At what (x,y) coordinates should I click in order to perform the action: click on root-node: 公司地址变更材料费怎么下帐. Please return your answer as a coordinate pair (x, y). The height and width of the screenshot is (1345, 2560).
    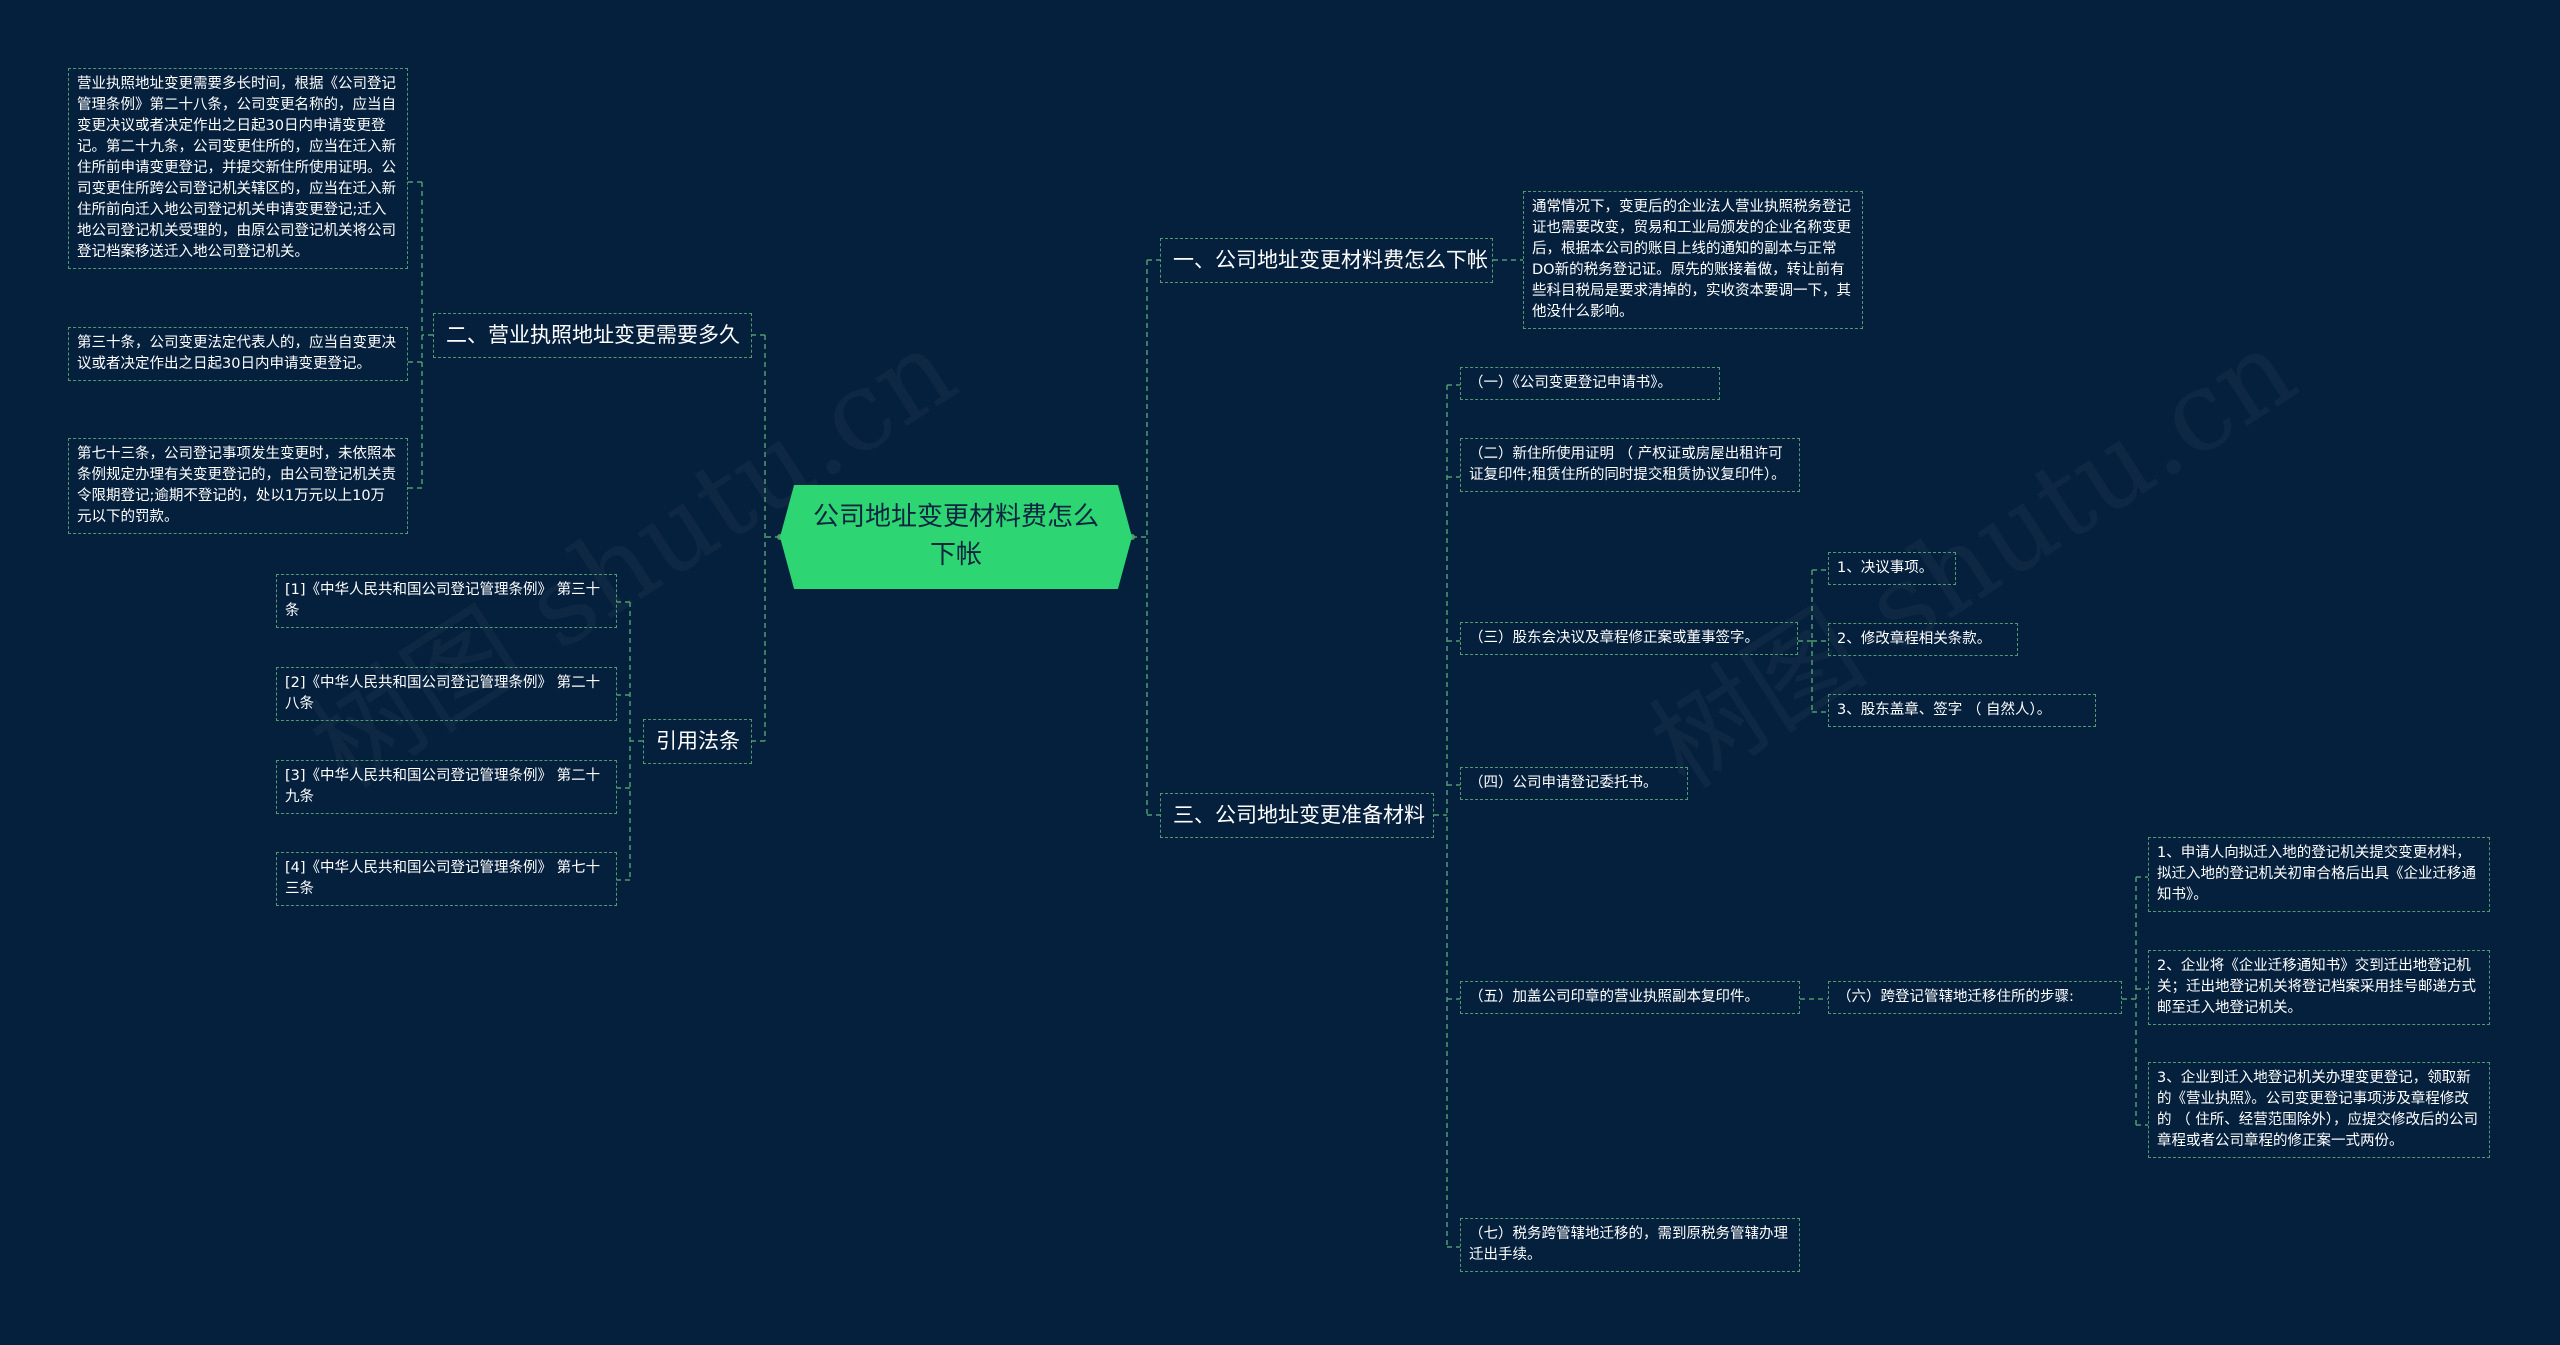
    Looking at the image, I should click on (956, 537).